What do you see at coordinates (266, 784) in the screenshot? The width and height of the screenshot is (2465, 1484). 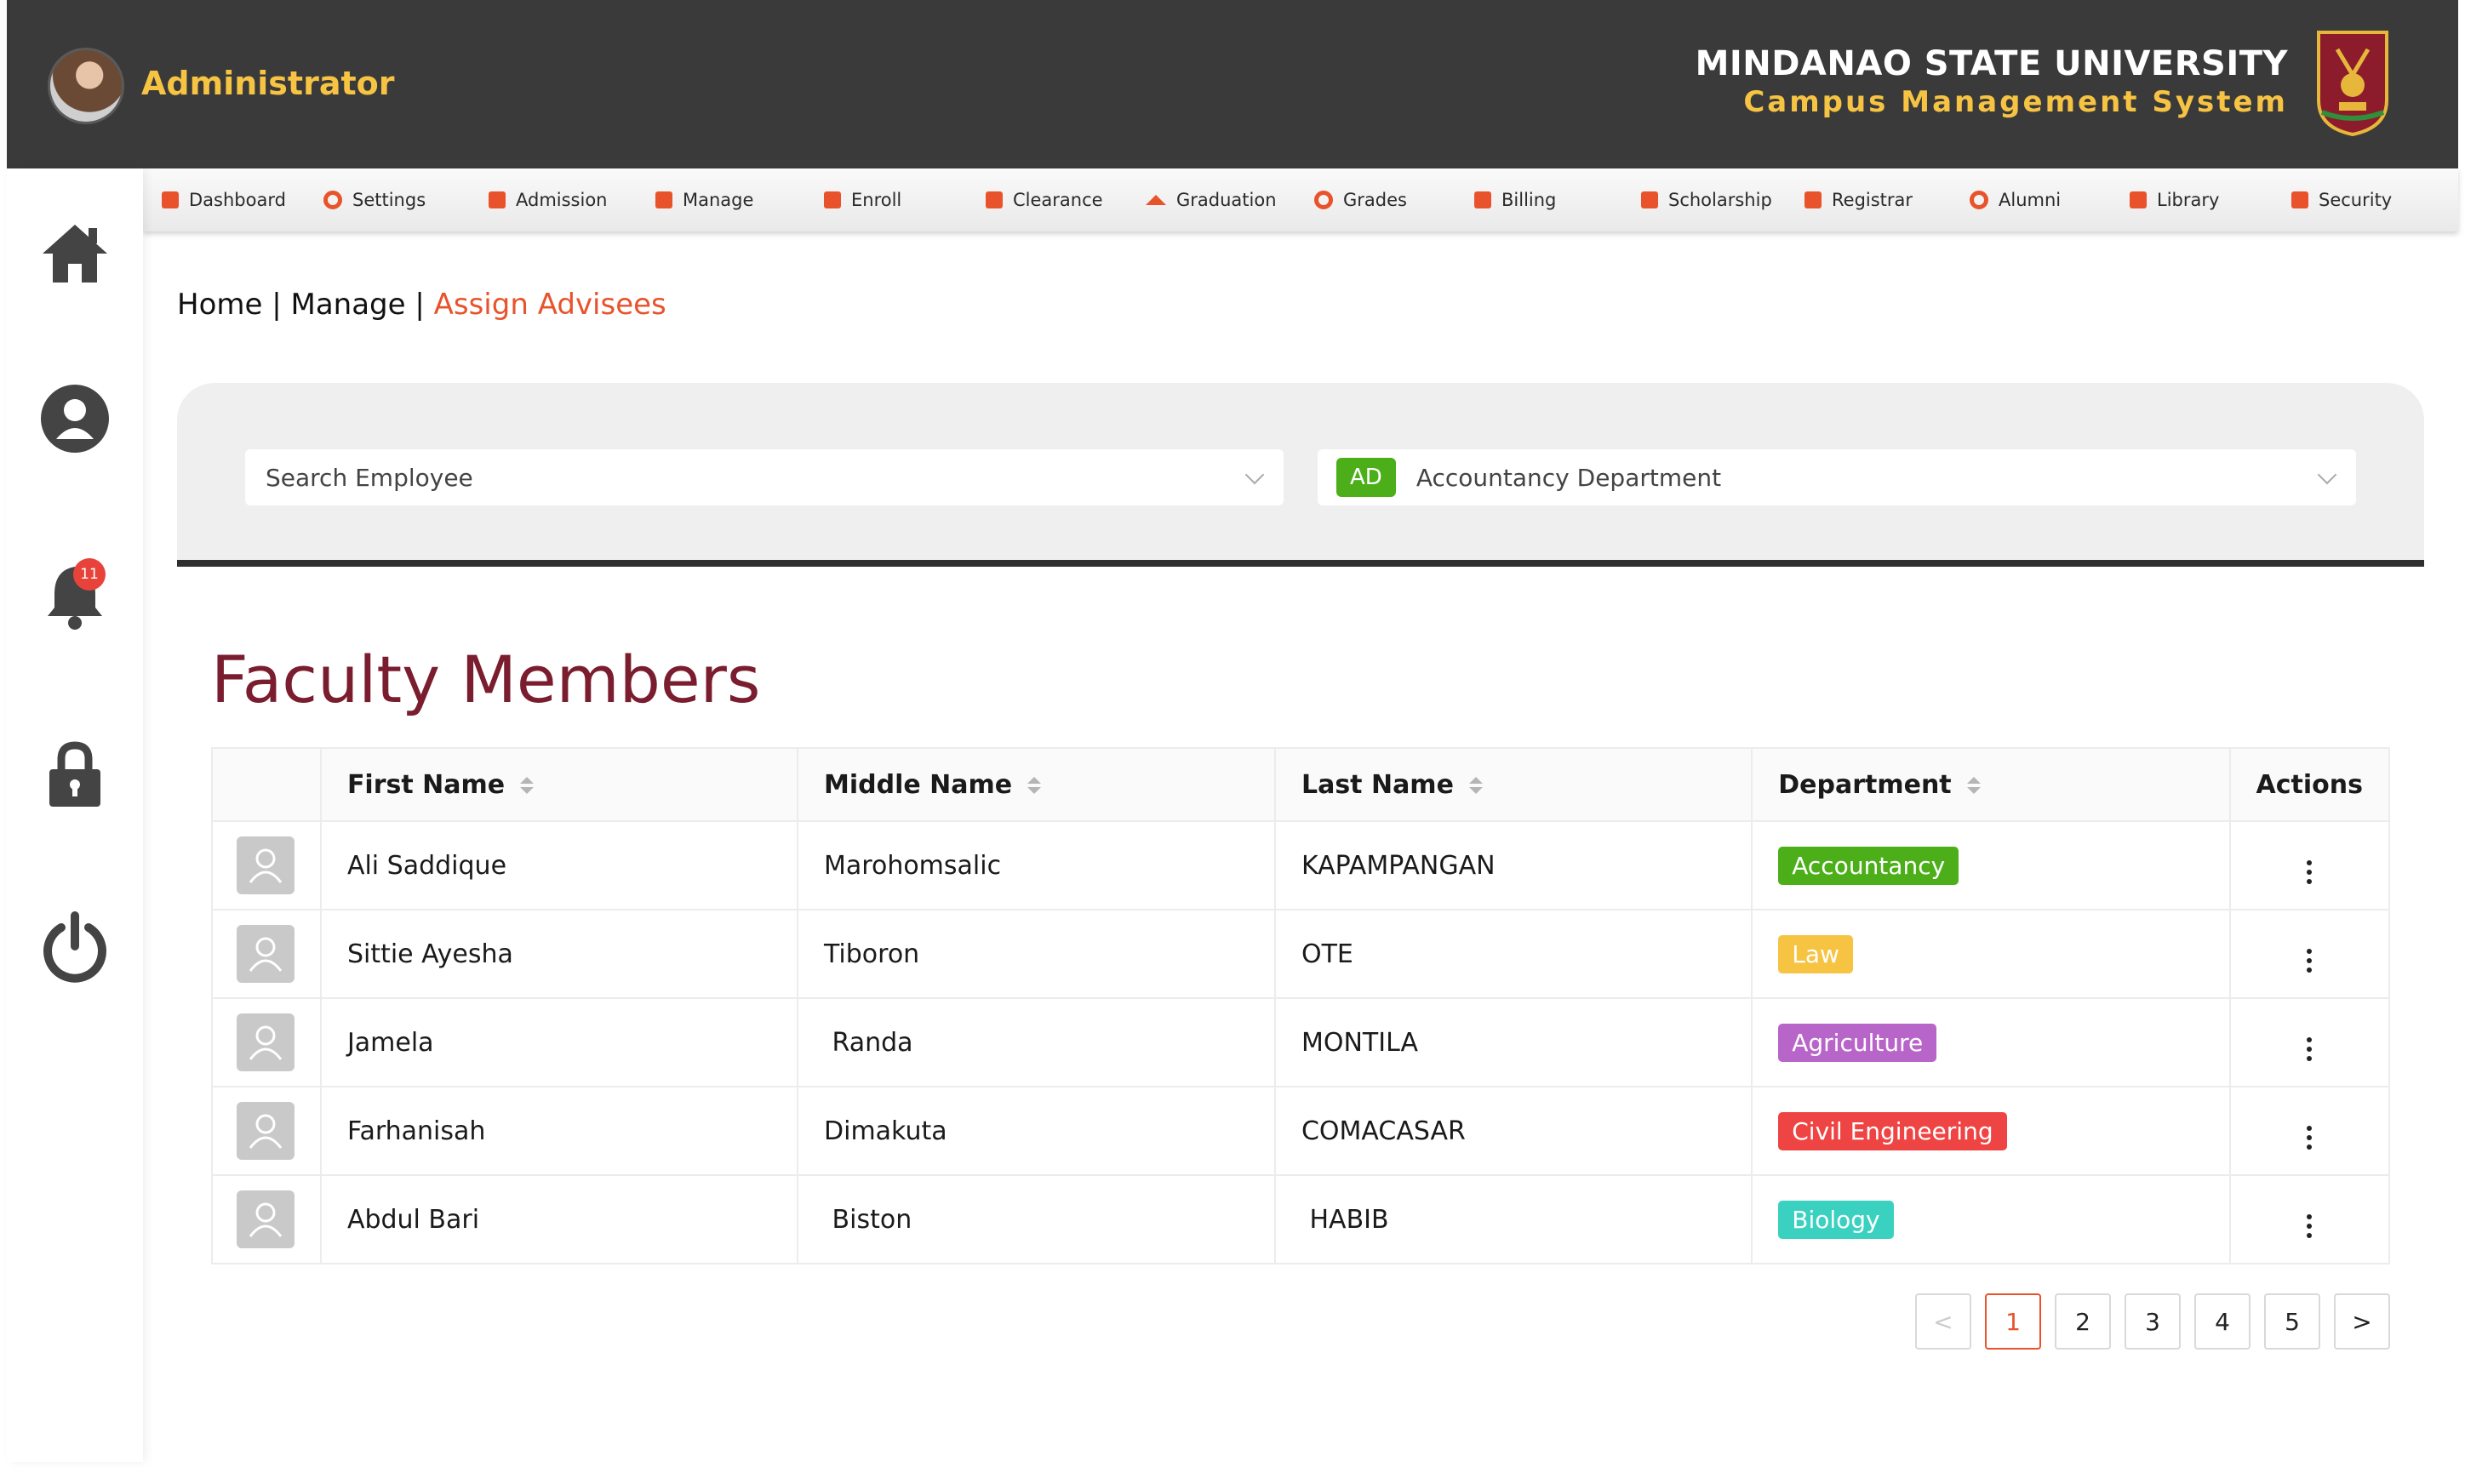 I see `avatar-column-header` at bounding box center [266, 784].